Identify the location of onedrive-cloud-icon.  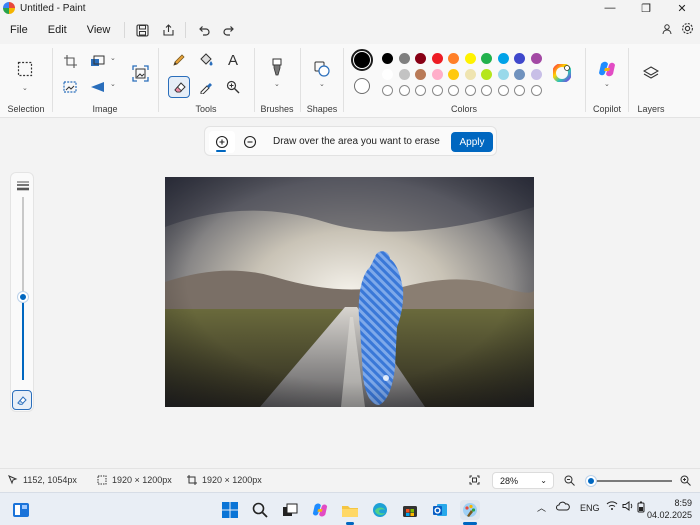
(563, 507).